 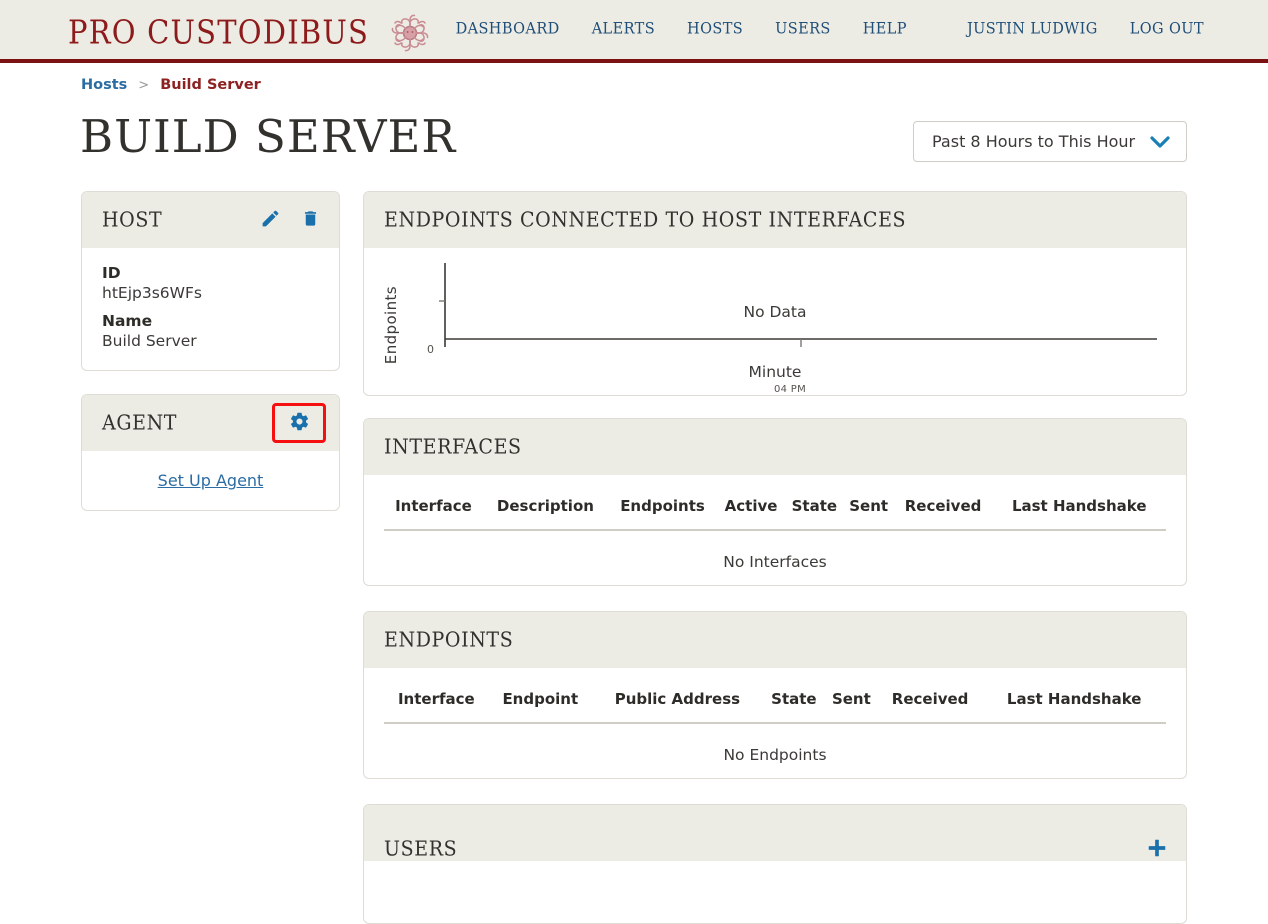 What do you see at coordinates (794, 703) in the screenshot?
I see `endpoints-col-state: State` at bounding box center [794, 703].